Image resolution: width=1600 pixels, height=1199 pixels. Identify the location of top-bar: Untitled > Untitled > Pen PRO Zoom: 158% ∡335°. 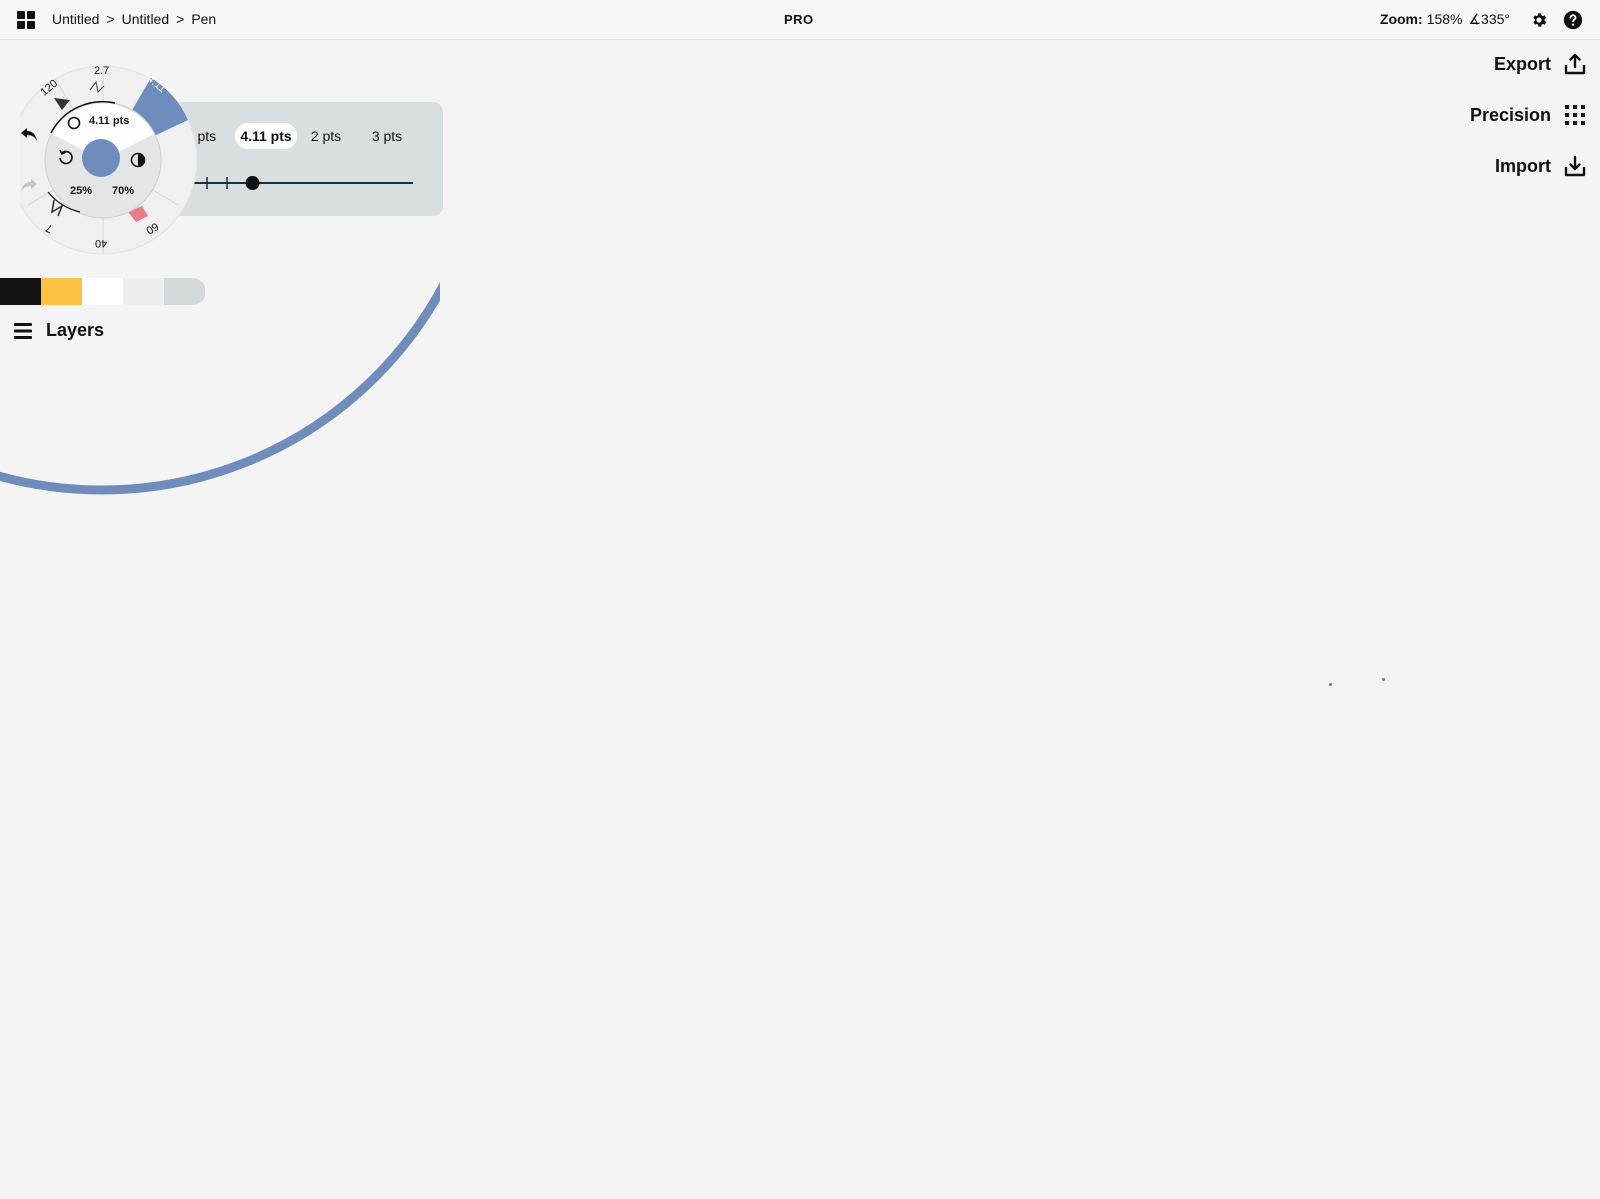
(800, 20).